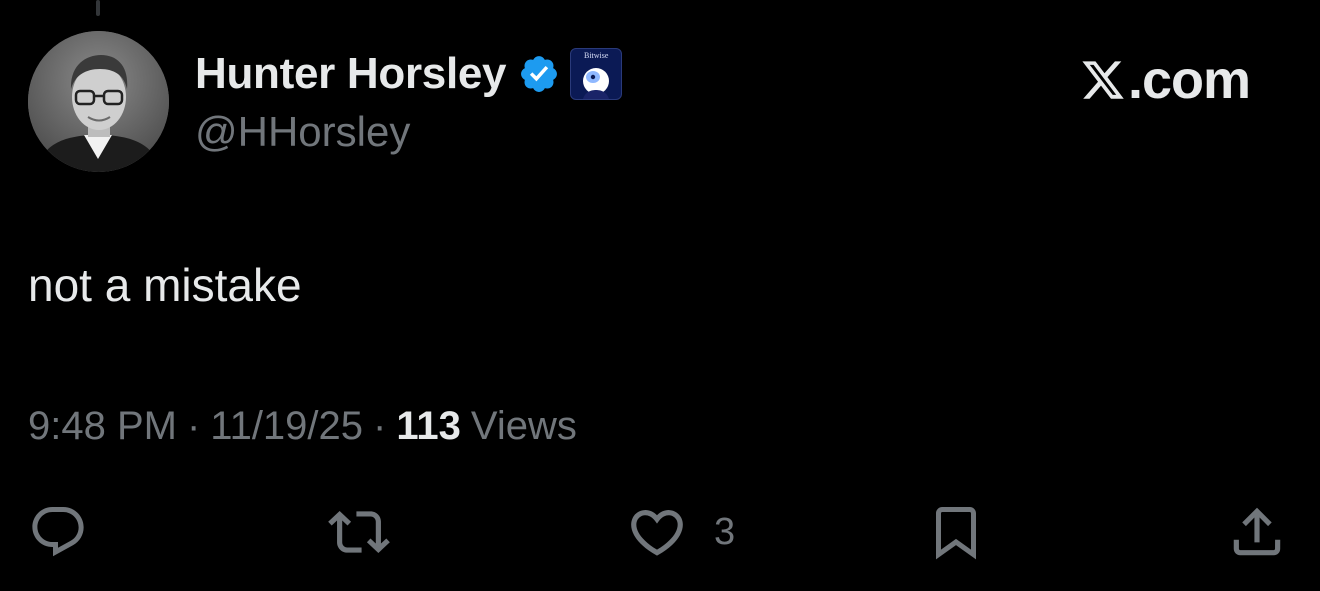  I want to click on x-logo-icon, so click(1103, 80).